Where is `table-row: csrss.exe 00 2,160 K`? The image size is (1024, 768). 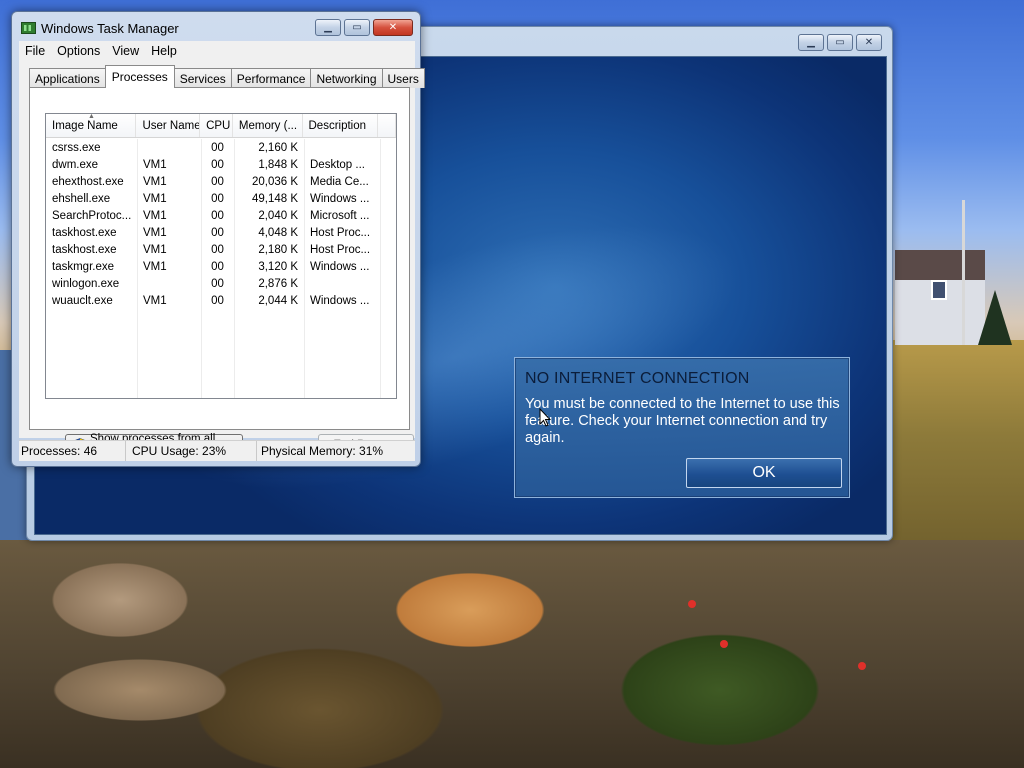 table-row: csrss.exe 00 2,160 K is located at coordinates (221, 147).